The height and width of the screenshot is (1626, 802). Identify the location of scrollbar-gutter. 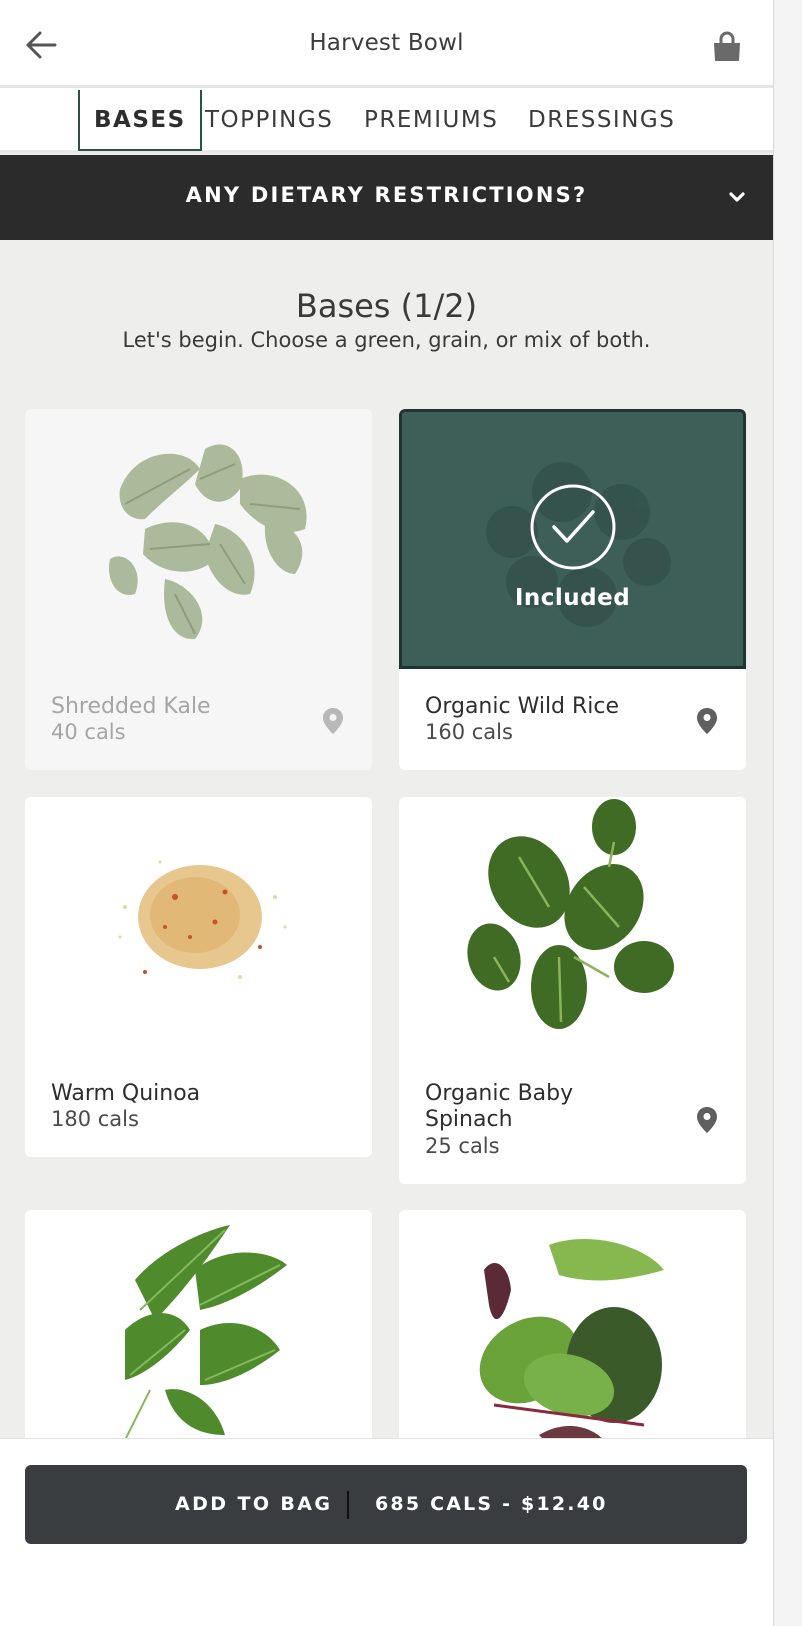
(787, 813).